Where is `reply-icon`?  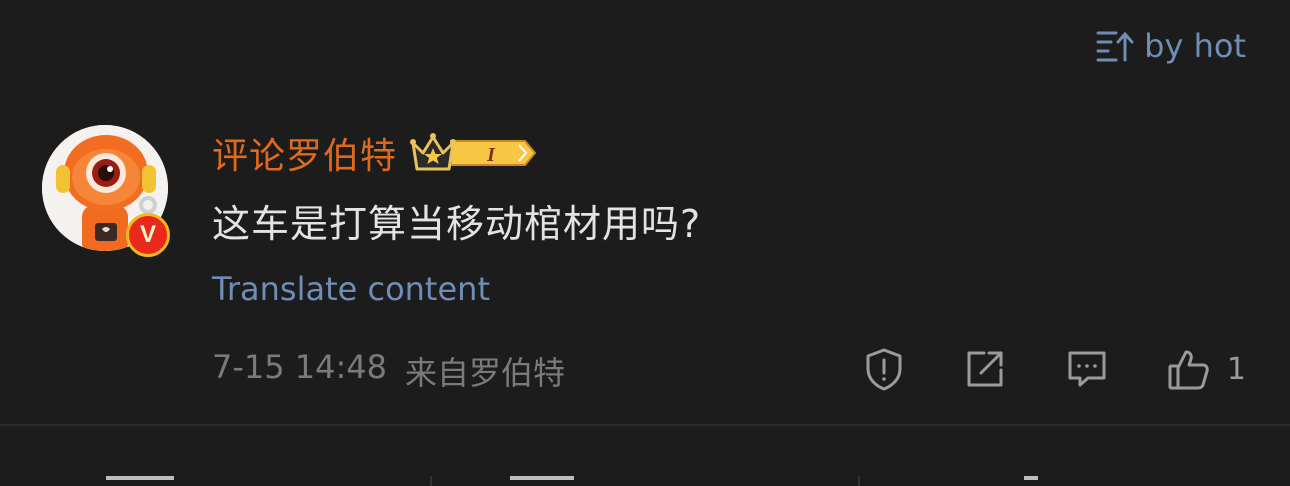 reply-icon is located at coordinates (1087, 369).